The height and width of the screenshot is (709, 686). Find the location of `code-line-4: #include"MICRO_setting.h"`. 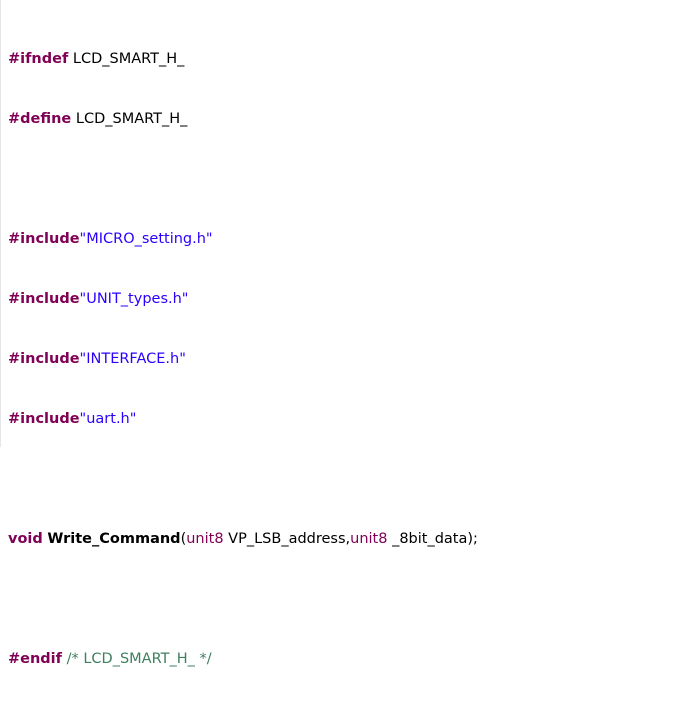

code-line-4: #include"MICRO_setting.h" is located at coordinates (243, 239).